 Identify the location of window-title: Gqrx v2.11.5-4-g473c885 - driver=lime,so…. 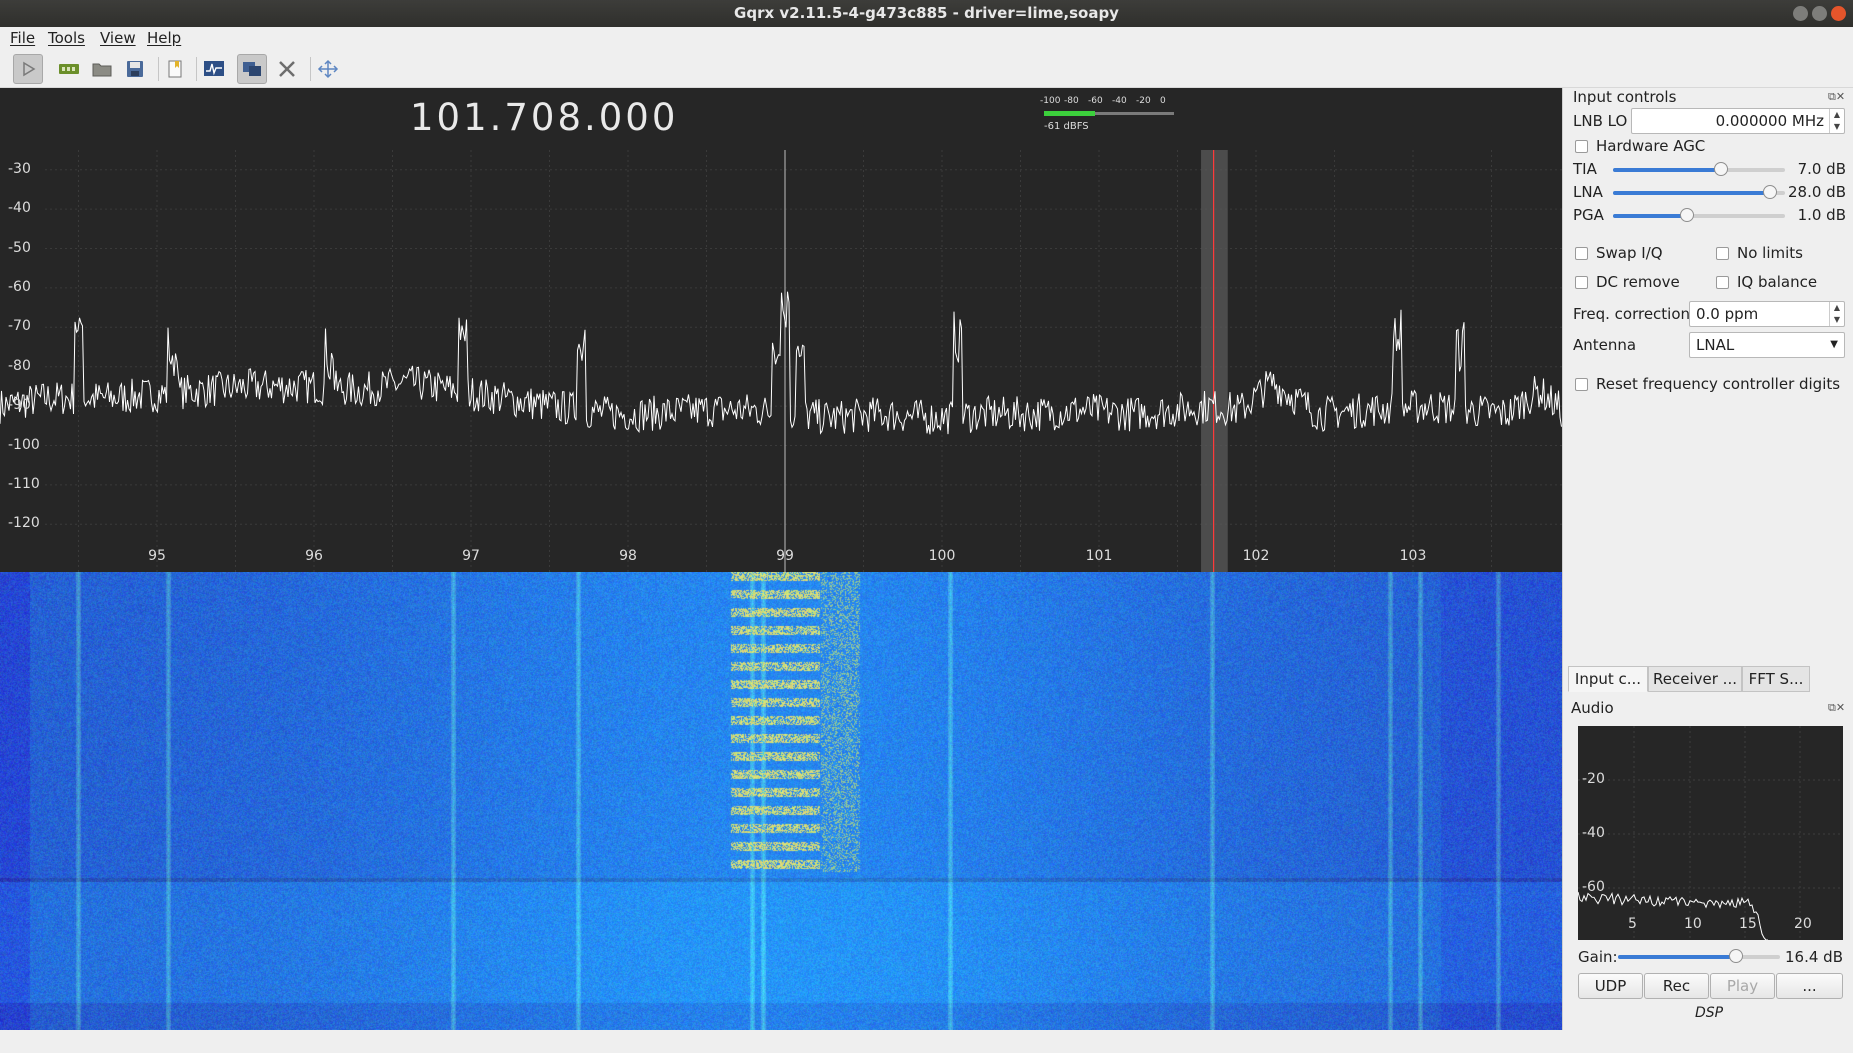
(926, 13).